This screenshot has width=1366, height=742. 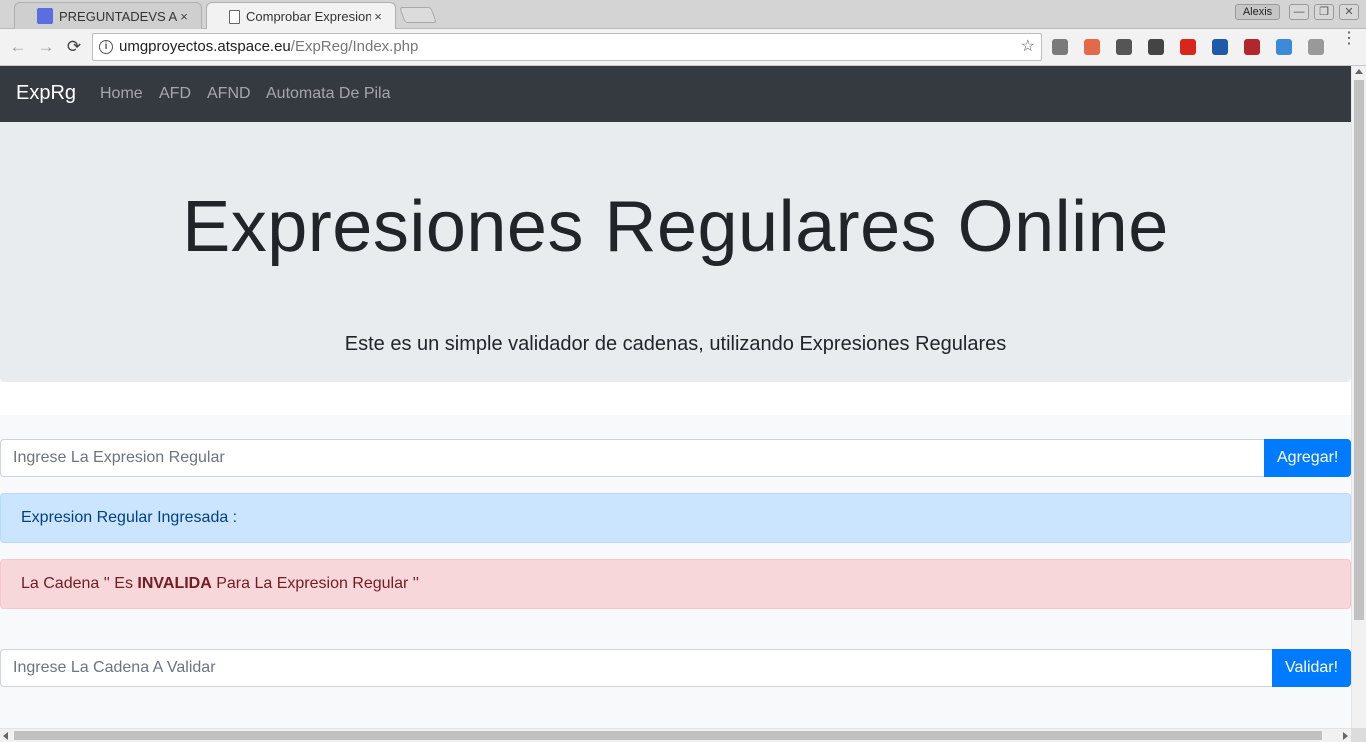 What do you see at coordinates (1307, 458) in the screenshot?
I see `agregar-button: Agregar!` at bounding box center [1307, 458].